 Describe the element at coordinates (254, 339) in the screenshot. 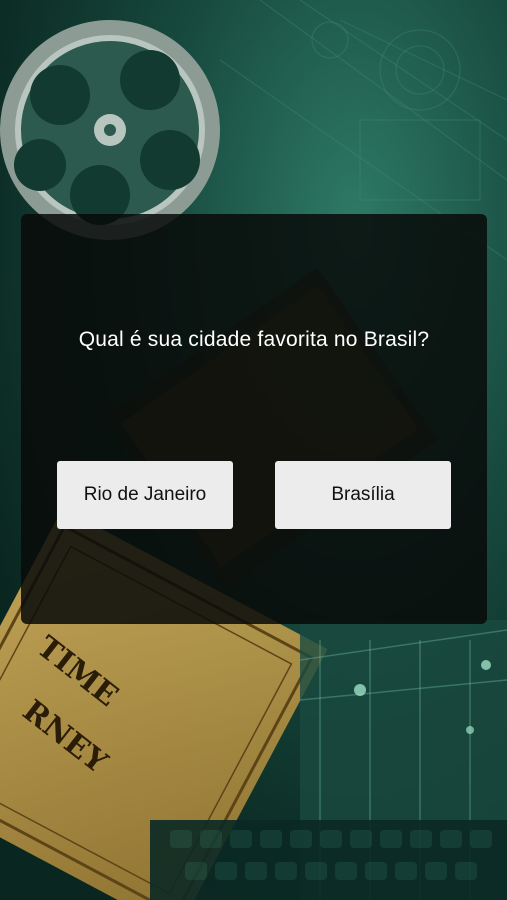

I see `question-text: Qual é sua cidade favorita no Brasil?` at that location.